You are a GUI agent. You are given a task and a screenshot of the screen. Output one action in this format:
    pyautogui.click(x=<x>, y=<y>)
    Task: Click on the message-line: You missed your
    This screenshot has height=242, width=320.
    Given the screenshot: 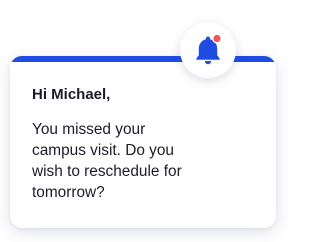 What is the action you would take?
    pyautogui.click(x=89, y=129)
    